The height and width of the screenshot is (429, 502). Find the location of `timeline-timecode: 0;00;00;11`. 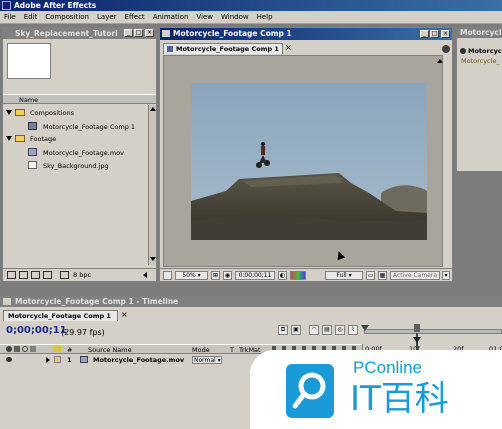

timeline-timecode: 0;00;00;11 is located at coordinates (36, 330).